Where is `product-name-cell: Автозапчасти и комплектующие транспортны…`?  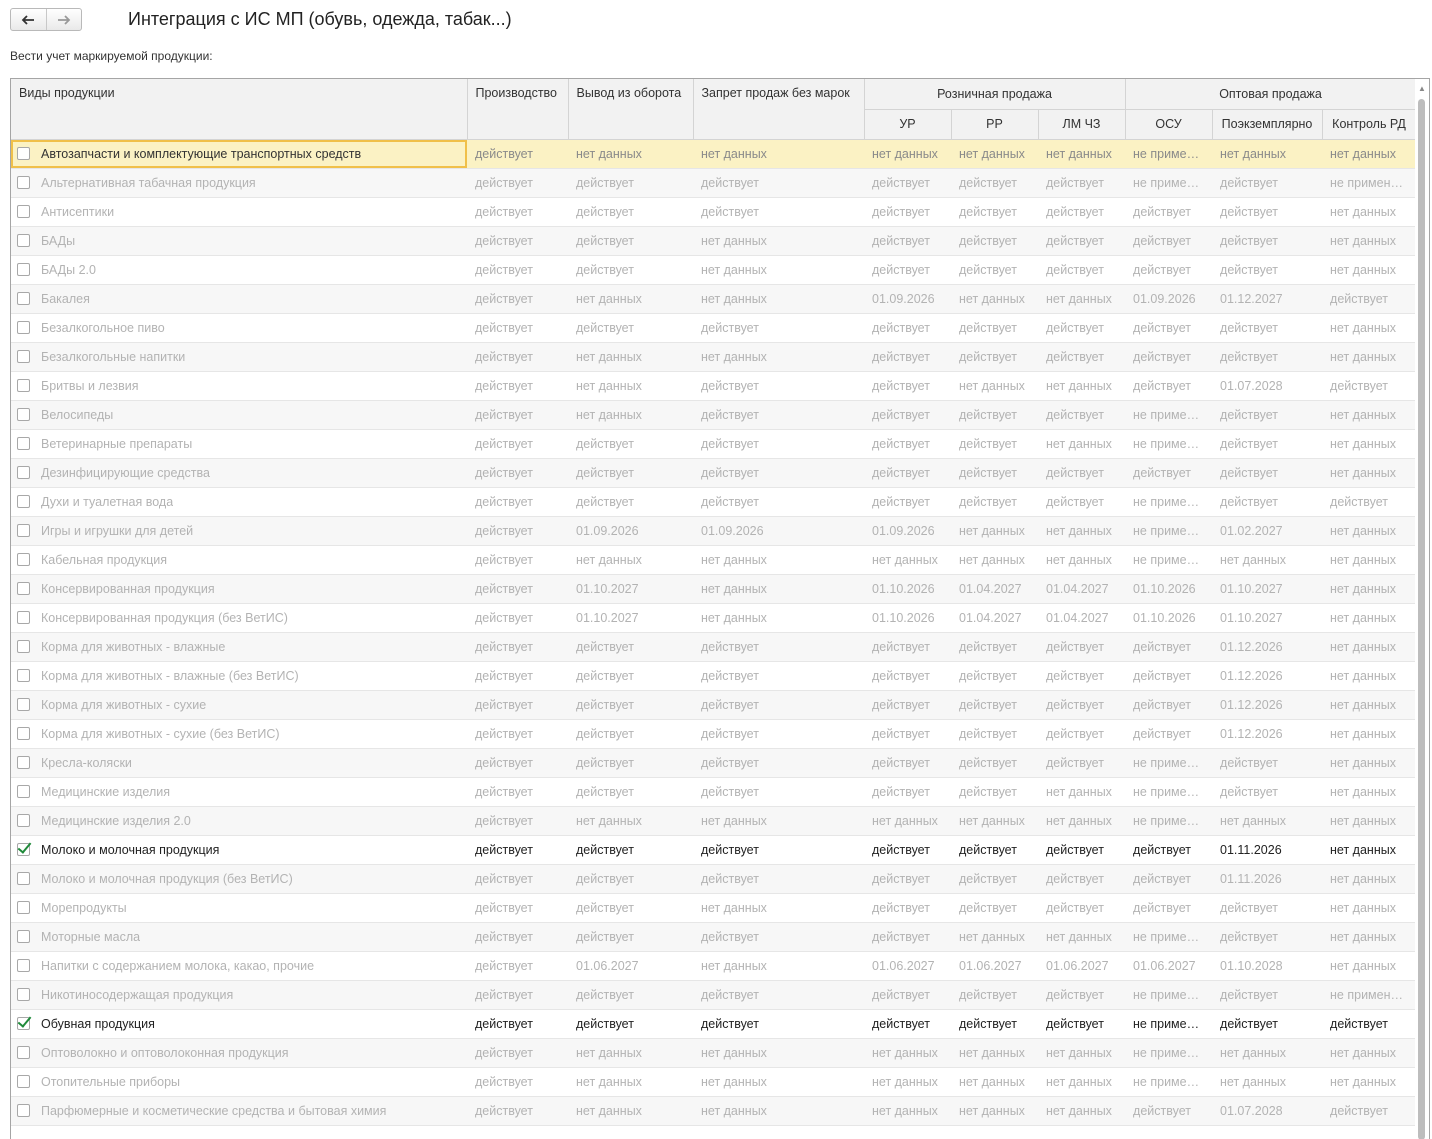 product-name-cell: Автозапчасти и комплектующие транспортны… is located at coordinates (239, 154).